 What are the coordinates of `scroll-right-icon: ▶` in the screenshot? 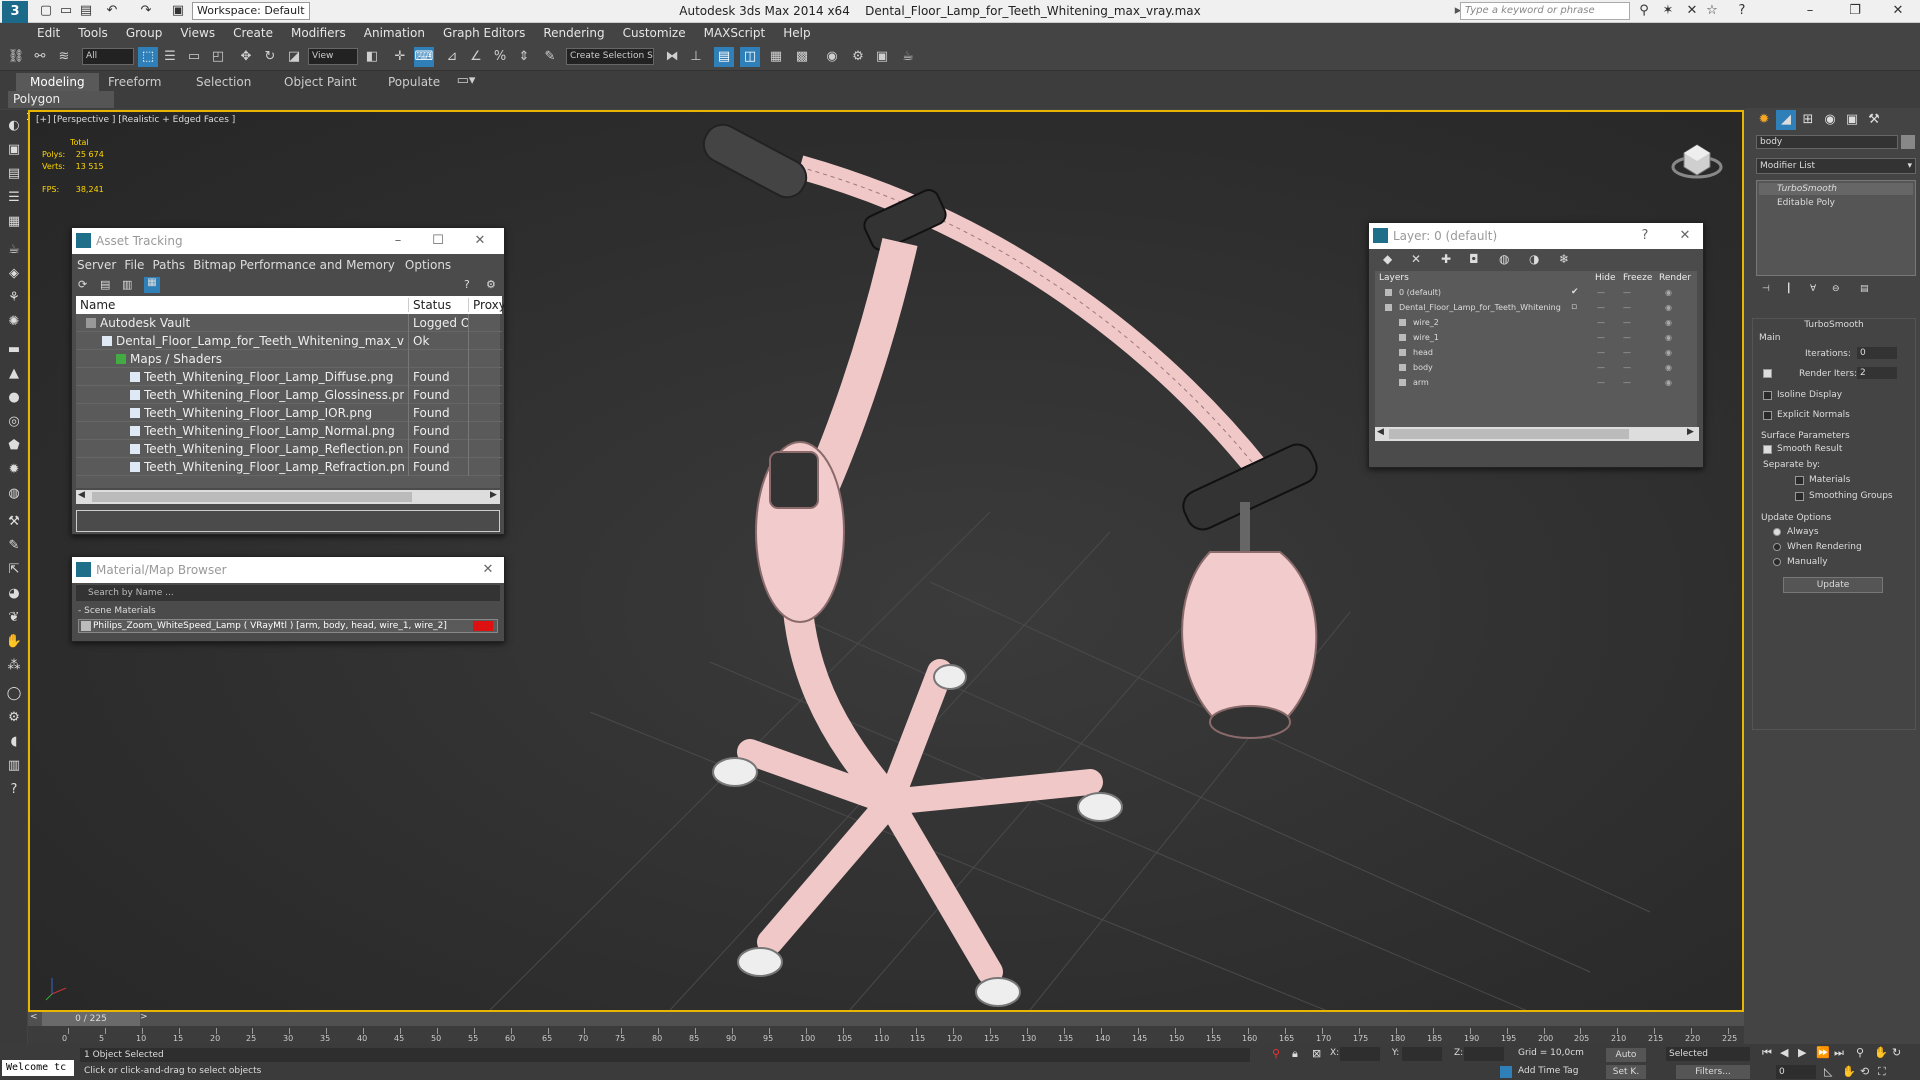 It's located at (493, 495).